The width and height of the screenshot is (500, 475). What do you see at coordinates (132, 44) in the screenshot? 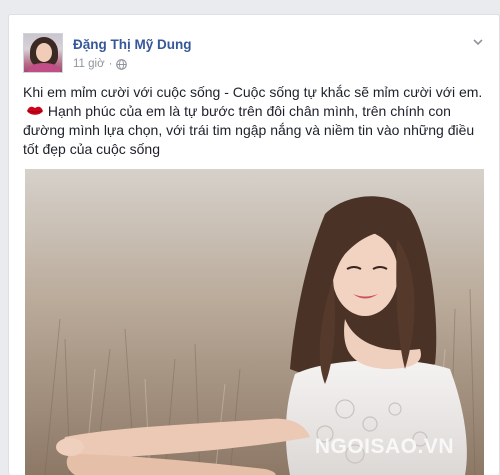
I see `author-name: Đặng Thị Mỹ Dung` at bounding box center [132, 44].